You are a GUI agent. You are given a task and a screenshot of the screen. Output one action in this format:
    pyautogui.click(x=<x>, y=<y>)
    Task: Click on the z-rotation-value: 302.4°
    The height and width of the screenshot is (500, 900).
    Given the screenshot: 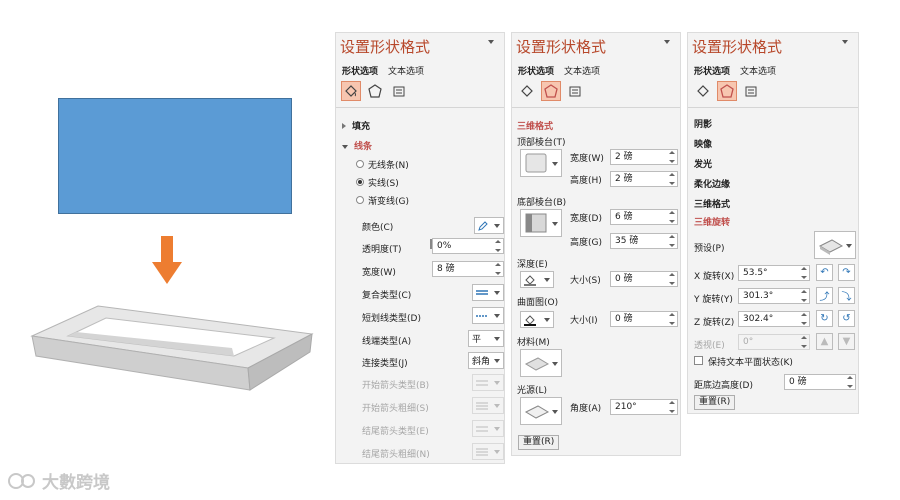 What is the action you would take?
    pyautogui.click(x=758, y=319)
    